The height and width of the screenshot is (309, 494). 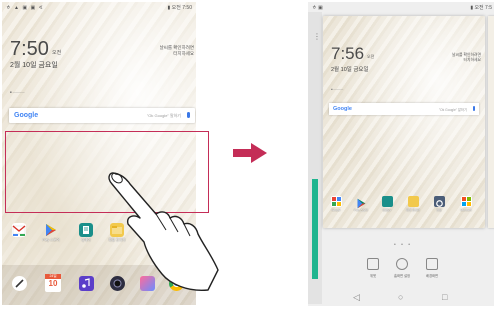 I want to click on file-manager-icon, so click(x=413, y=201).